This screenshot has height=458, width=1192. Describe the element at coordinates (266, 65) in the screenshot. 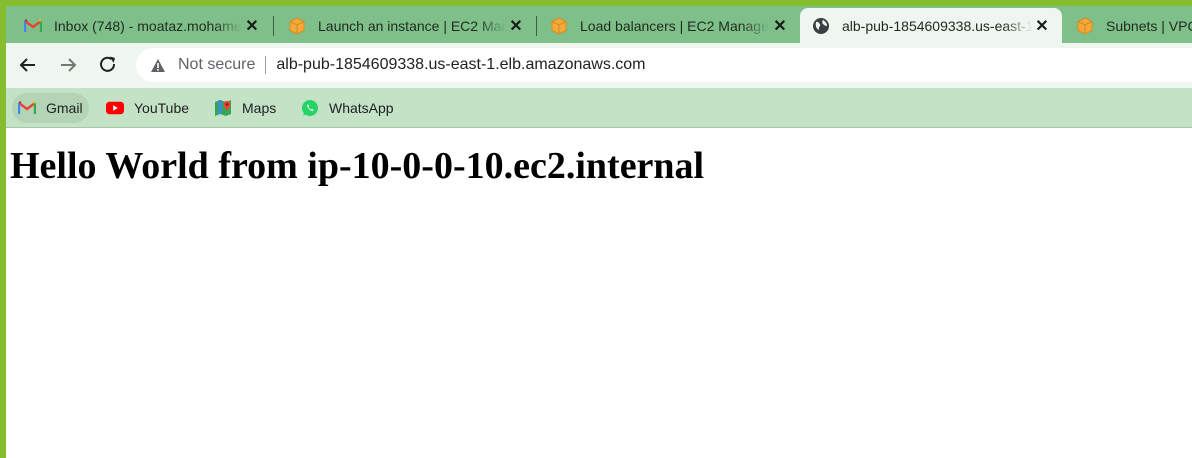

I see `divider` at that location.